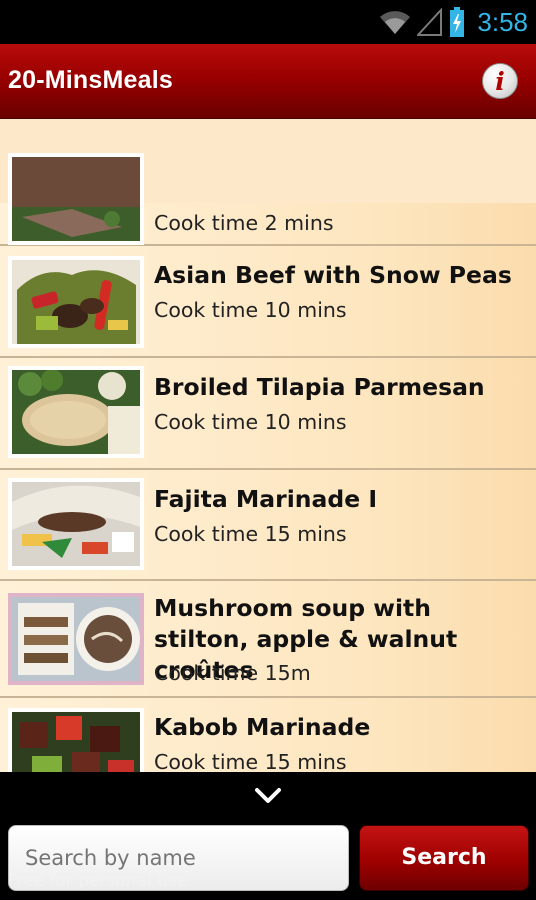 This screenshot has width=536, height=900. Describe the element at coordinates (268, 836) in the screenshot. I see `bottom-bar: Search Free for personal use` at that location.